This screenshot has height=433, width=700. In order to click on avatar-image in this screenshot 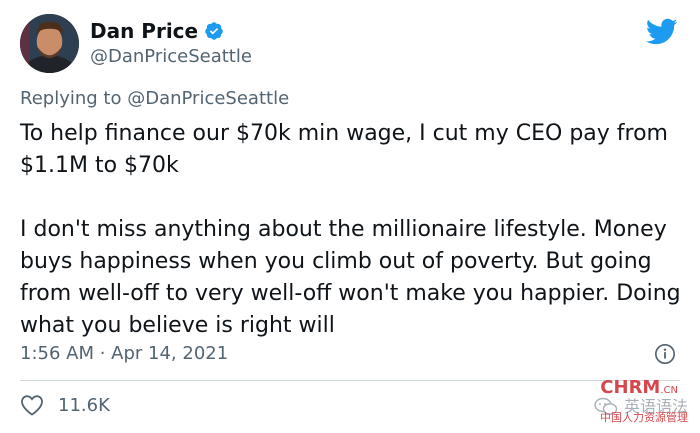, I will do `click(49, 43)`.